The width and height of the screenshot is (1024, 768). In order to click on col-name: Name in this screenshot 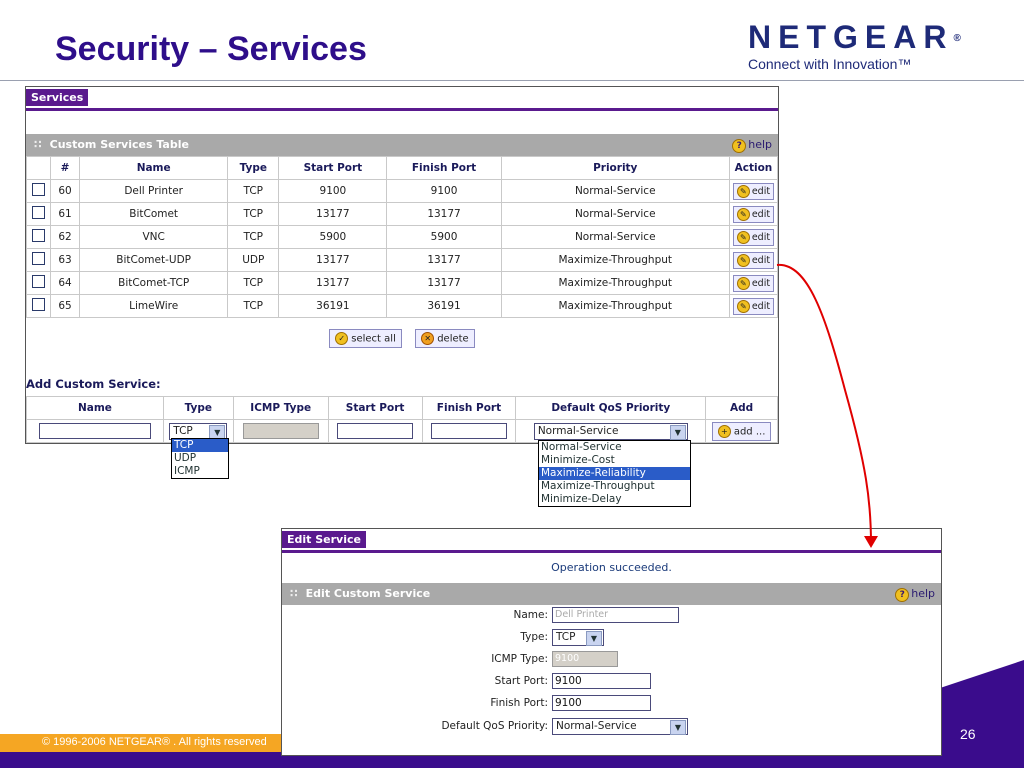, I will do `click(154, 168)`.